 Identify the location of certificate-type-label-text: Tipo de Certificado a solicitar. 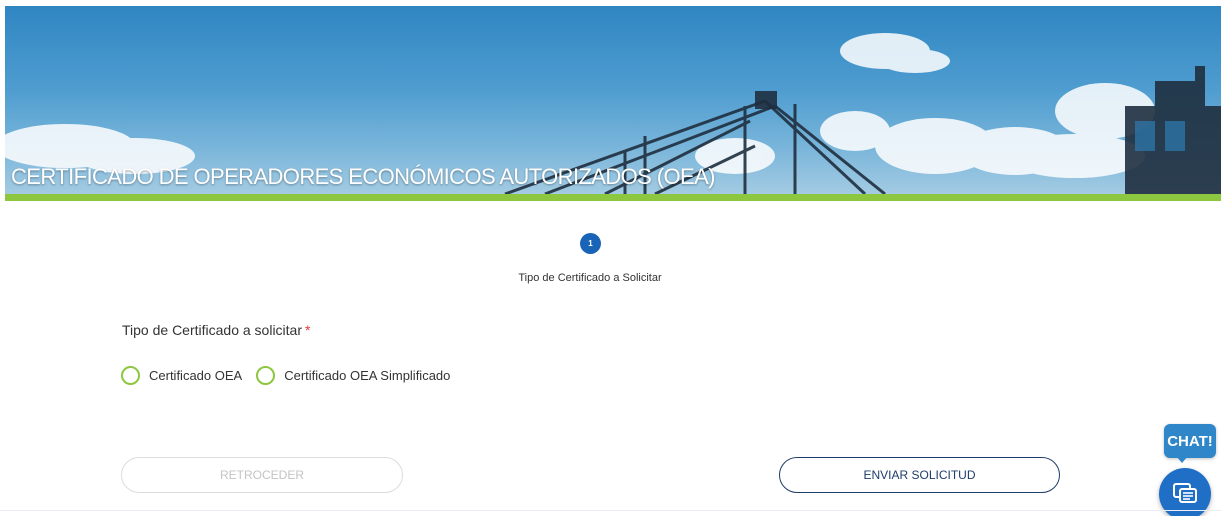
(212, 330).